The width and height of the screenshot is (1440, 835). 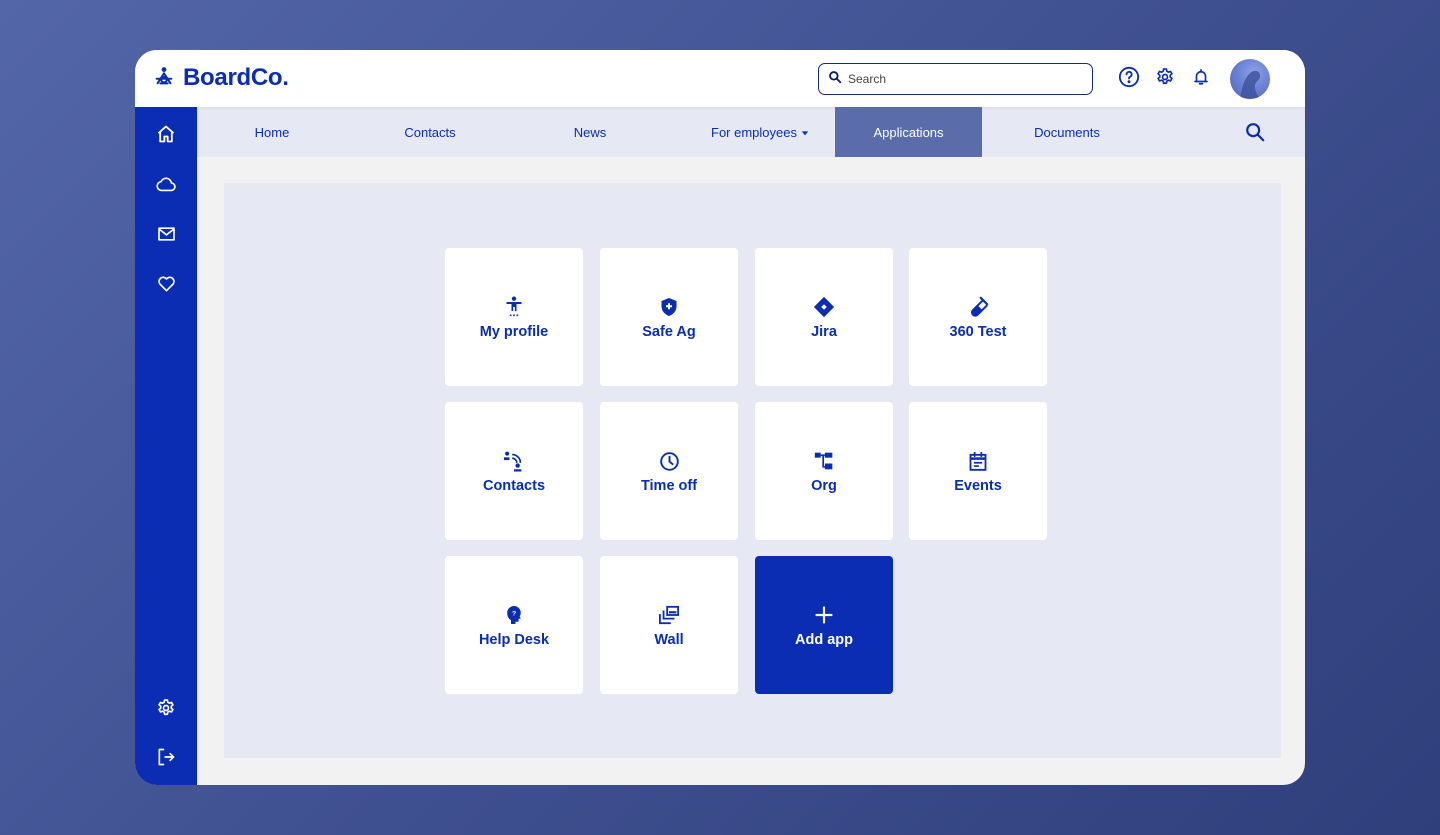 I want to click on notifications-button, so click(x=1201, y=79).